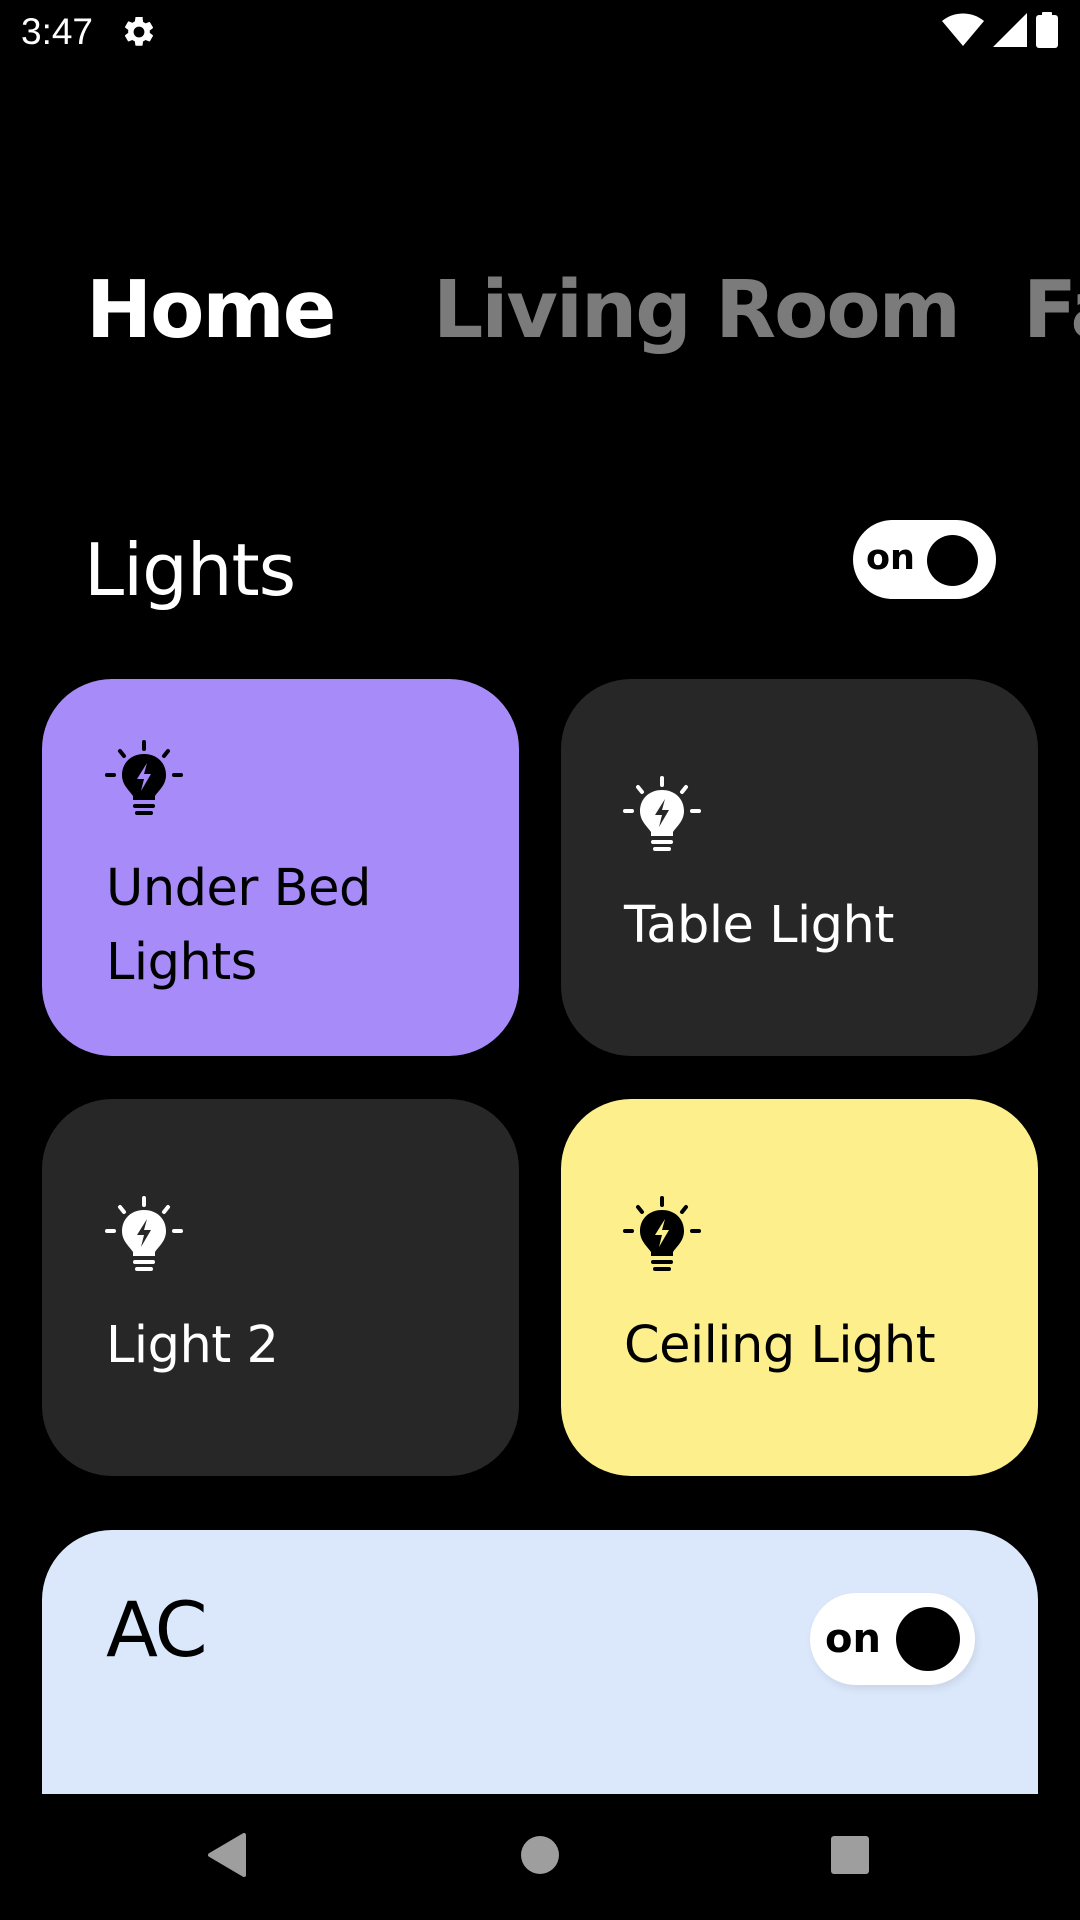 The image size is (1080, 1920). I want to click on ac-toggle-knob, so click(928, 1639).